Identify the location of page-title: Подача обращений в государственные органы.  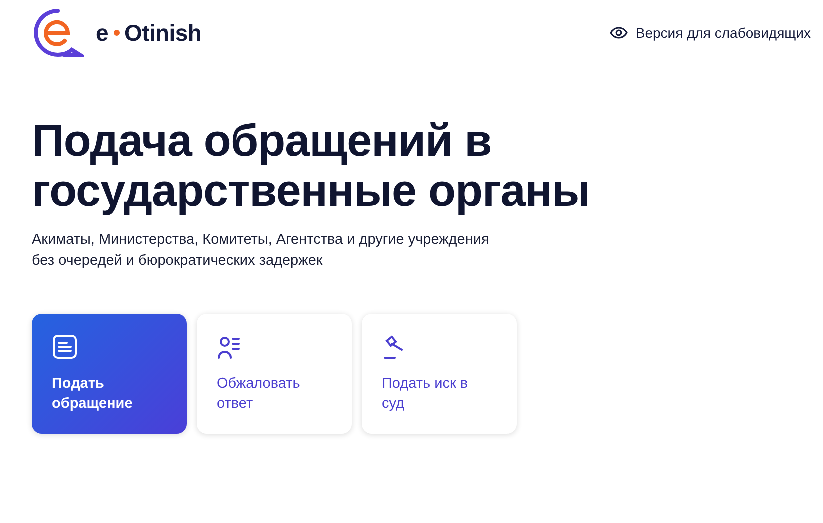
(311, 166).